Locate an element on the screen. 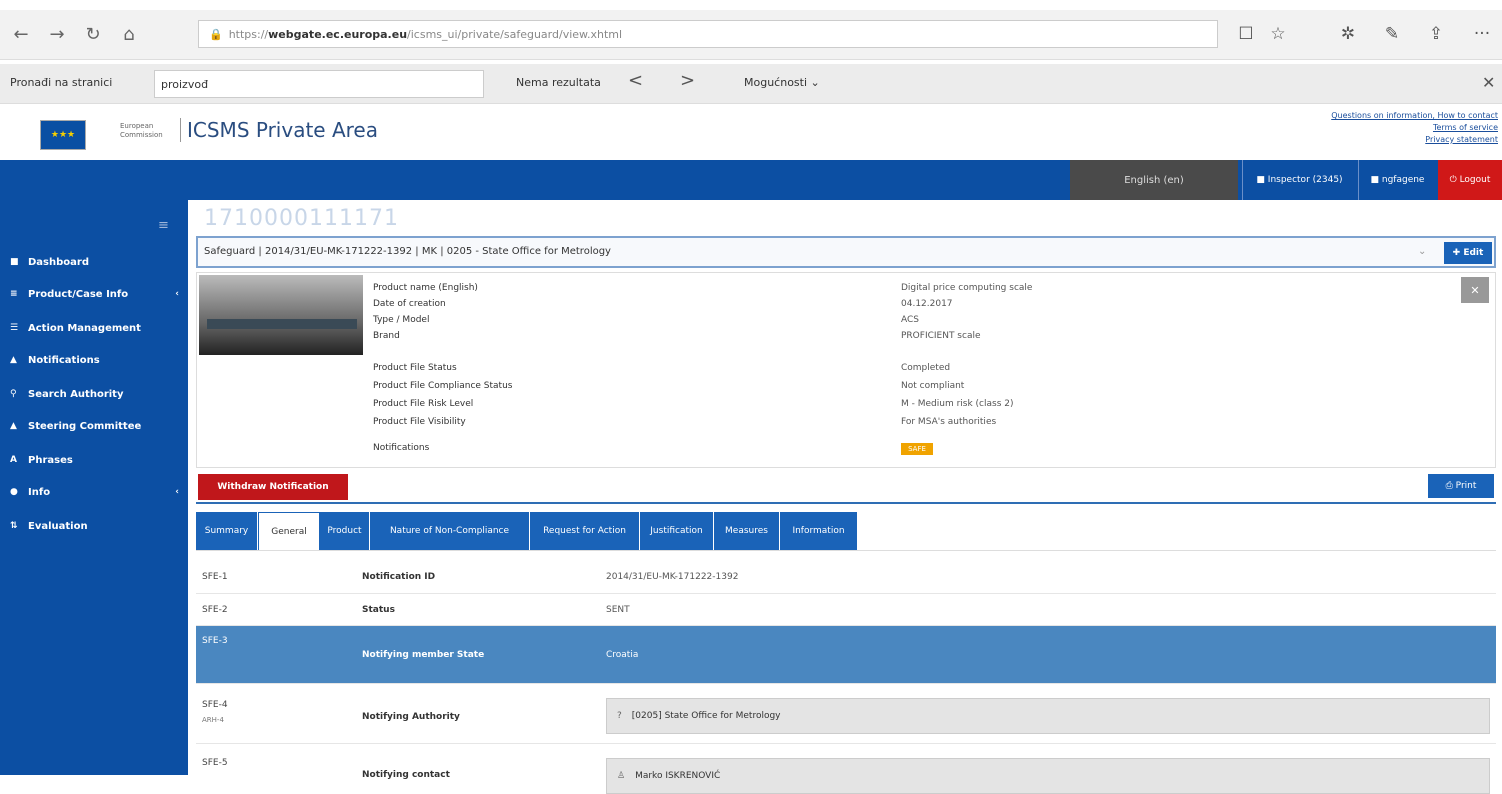 This screenshot has width=1502, height=794. favorites-hub-icon: ✲ is located at coordinates (1348, 34).